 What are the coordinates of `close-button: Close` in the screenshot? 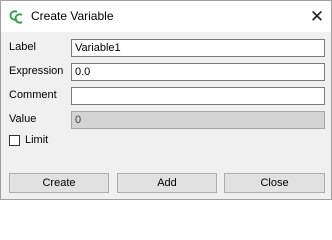 It's located at (274, 183).